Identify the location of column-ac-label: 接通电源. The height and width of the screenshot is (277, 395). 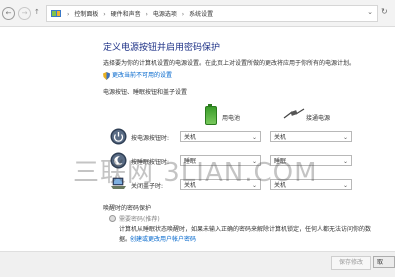
(318, 118).